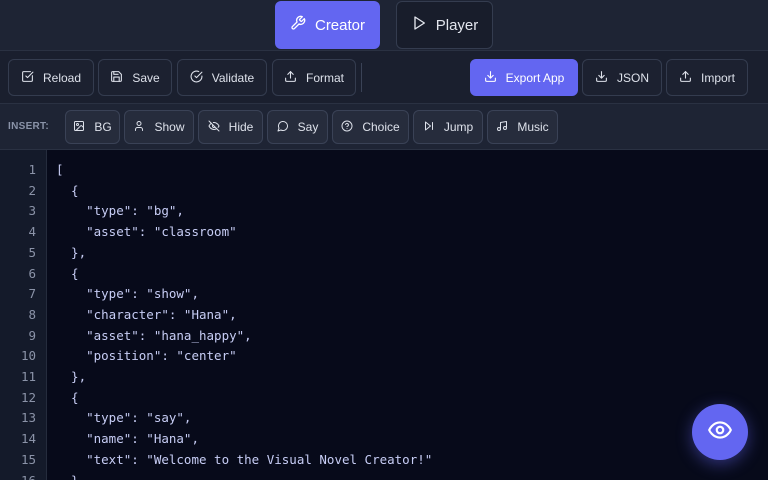  What do you see at coordinates (298, 25) in the screenshot?
I see `wrench-icon` at bounding box center [298, 25].